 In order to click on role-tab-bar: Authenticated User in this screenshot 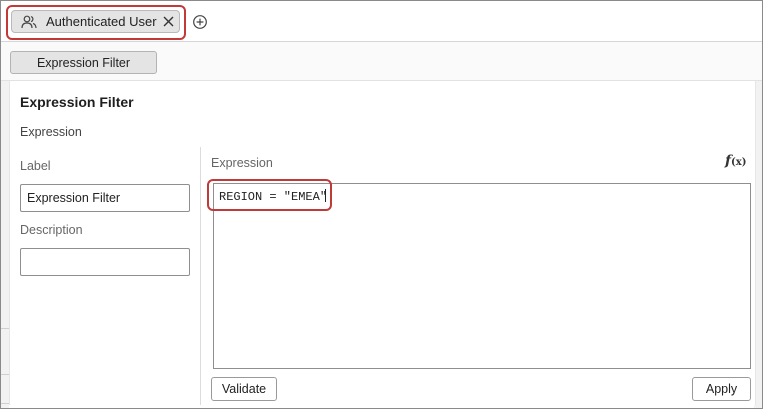, I will do `click(381, 21)`.